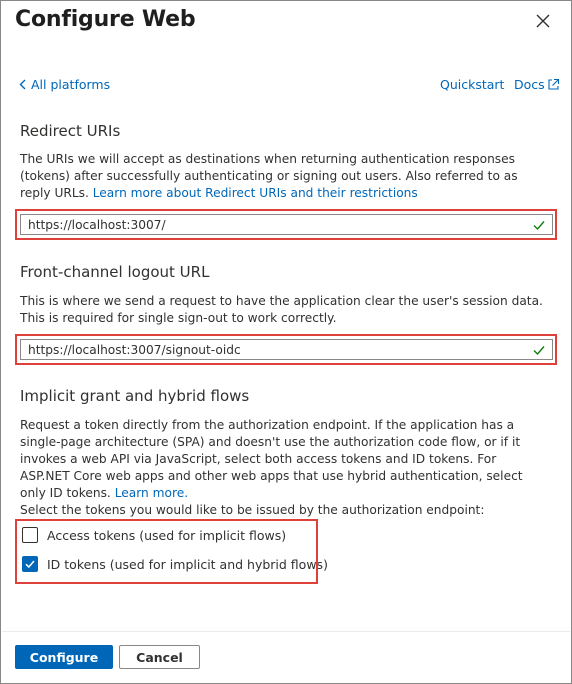 The width and height of the screenshot is (572, 684). What do you see at coordinates (105, 19) in the screenshot?
I see `panel-title: Configure Web` at bounding box center [105, 19].